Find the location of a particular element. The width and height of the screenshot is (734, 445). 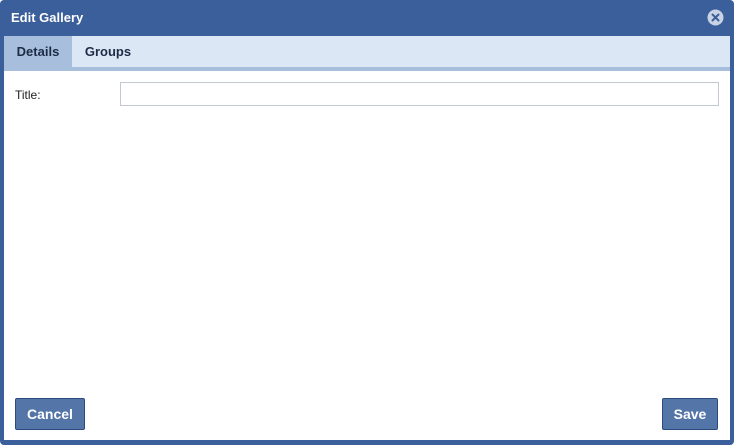

cancel-button: Cancel is located at coordinates (50, 414).